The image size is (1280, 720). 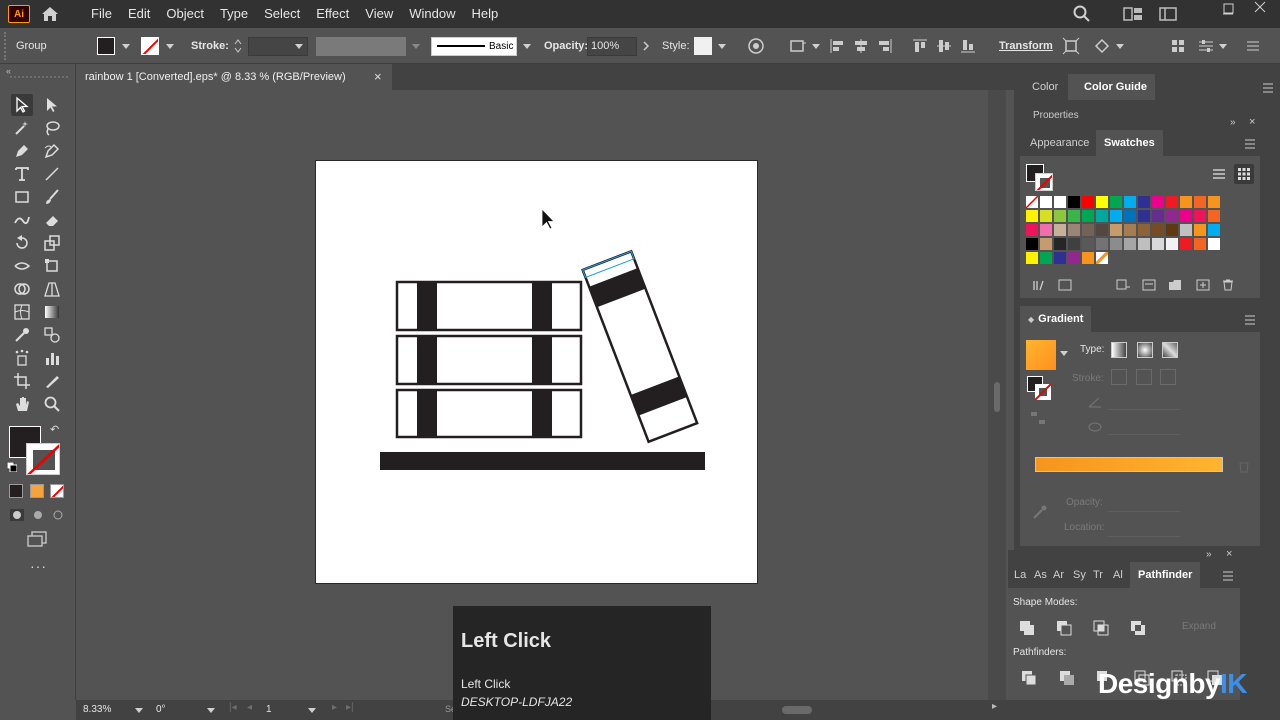 I want to click on shape-builder-tool-icon, so click(x=22, y=289).